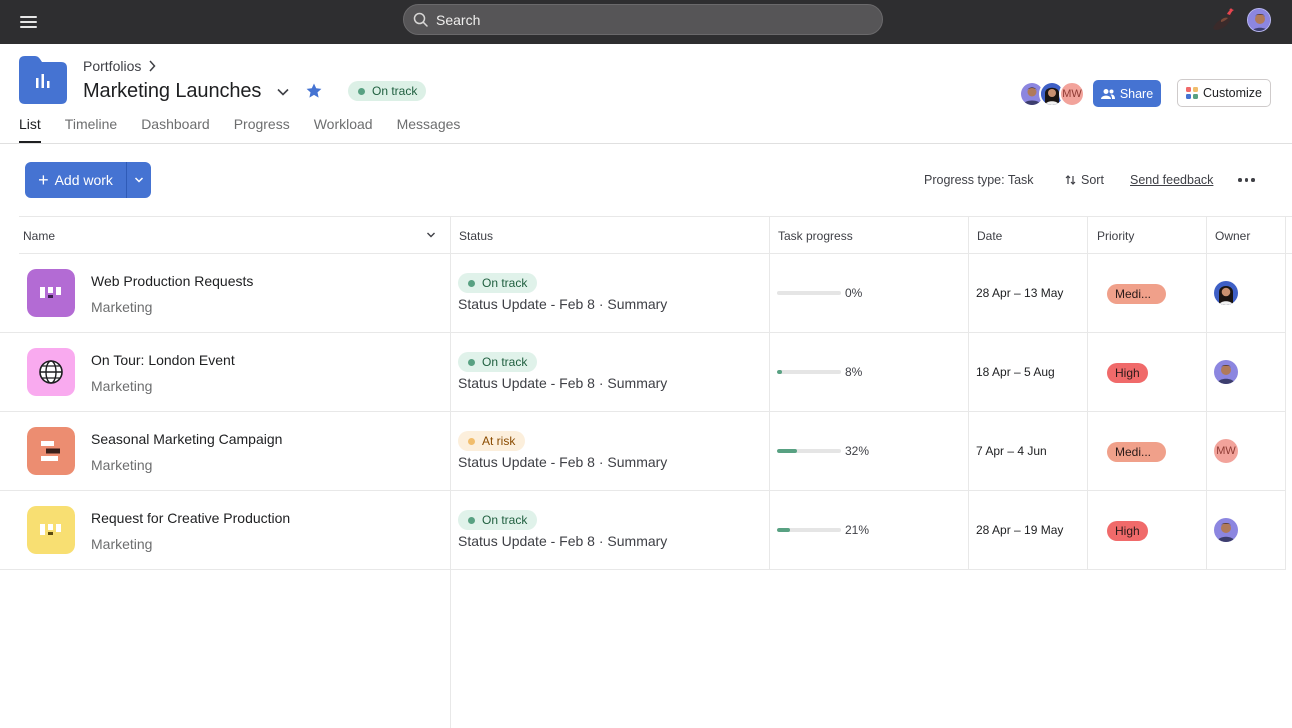  Describe the element at coordinates (91, 129) in the screenshot. I see `tab-timeline: Timeline` at that location.